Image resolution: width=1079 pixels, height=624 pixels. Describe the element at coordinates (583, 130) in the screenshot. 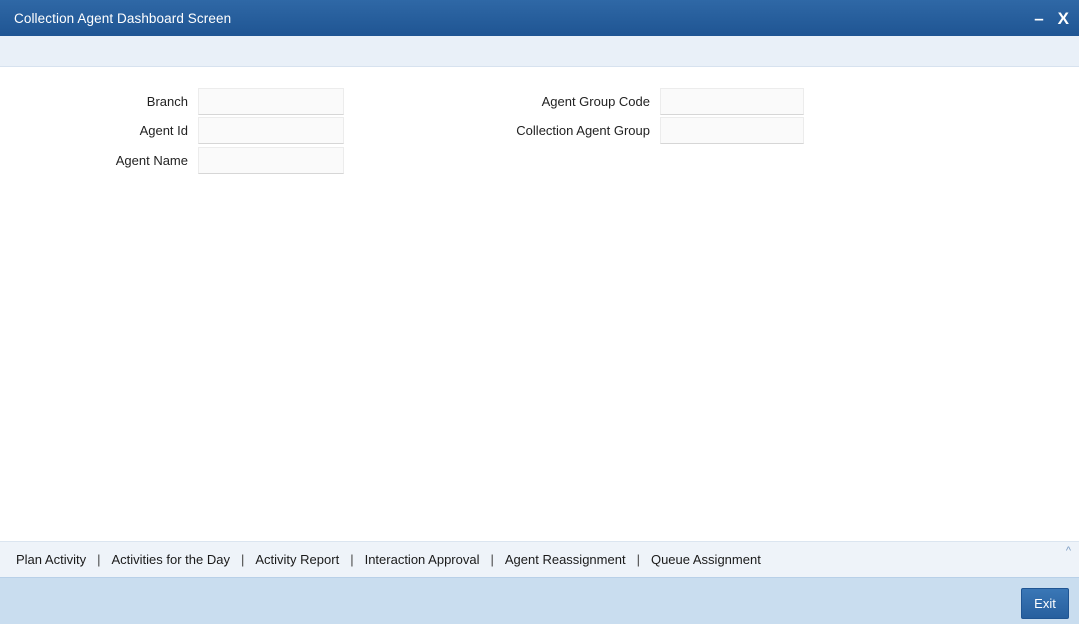

I see `collection-agent-group-label: Collection Agent Group` at that location.